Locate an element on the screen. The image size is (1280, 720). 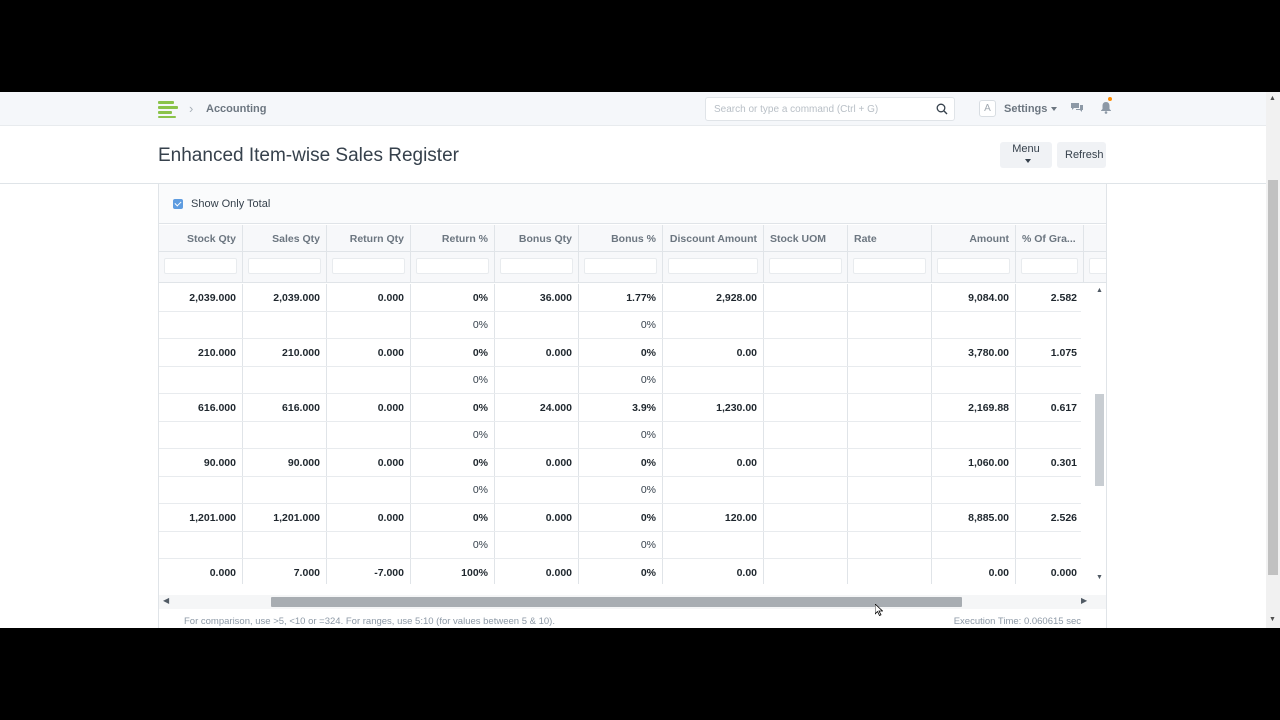
breadcrumb-accounting: Accounting is located at coordinates (236, 109).